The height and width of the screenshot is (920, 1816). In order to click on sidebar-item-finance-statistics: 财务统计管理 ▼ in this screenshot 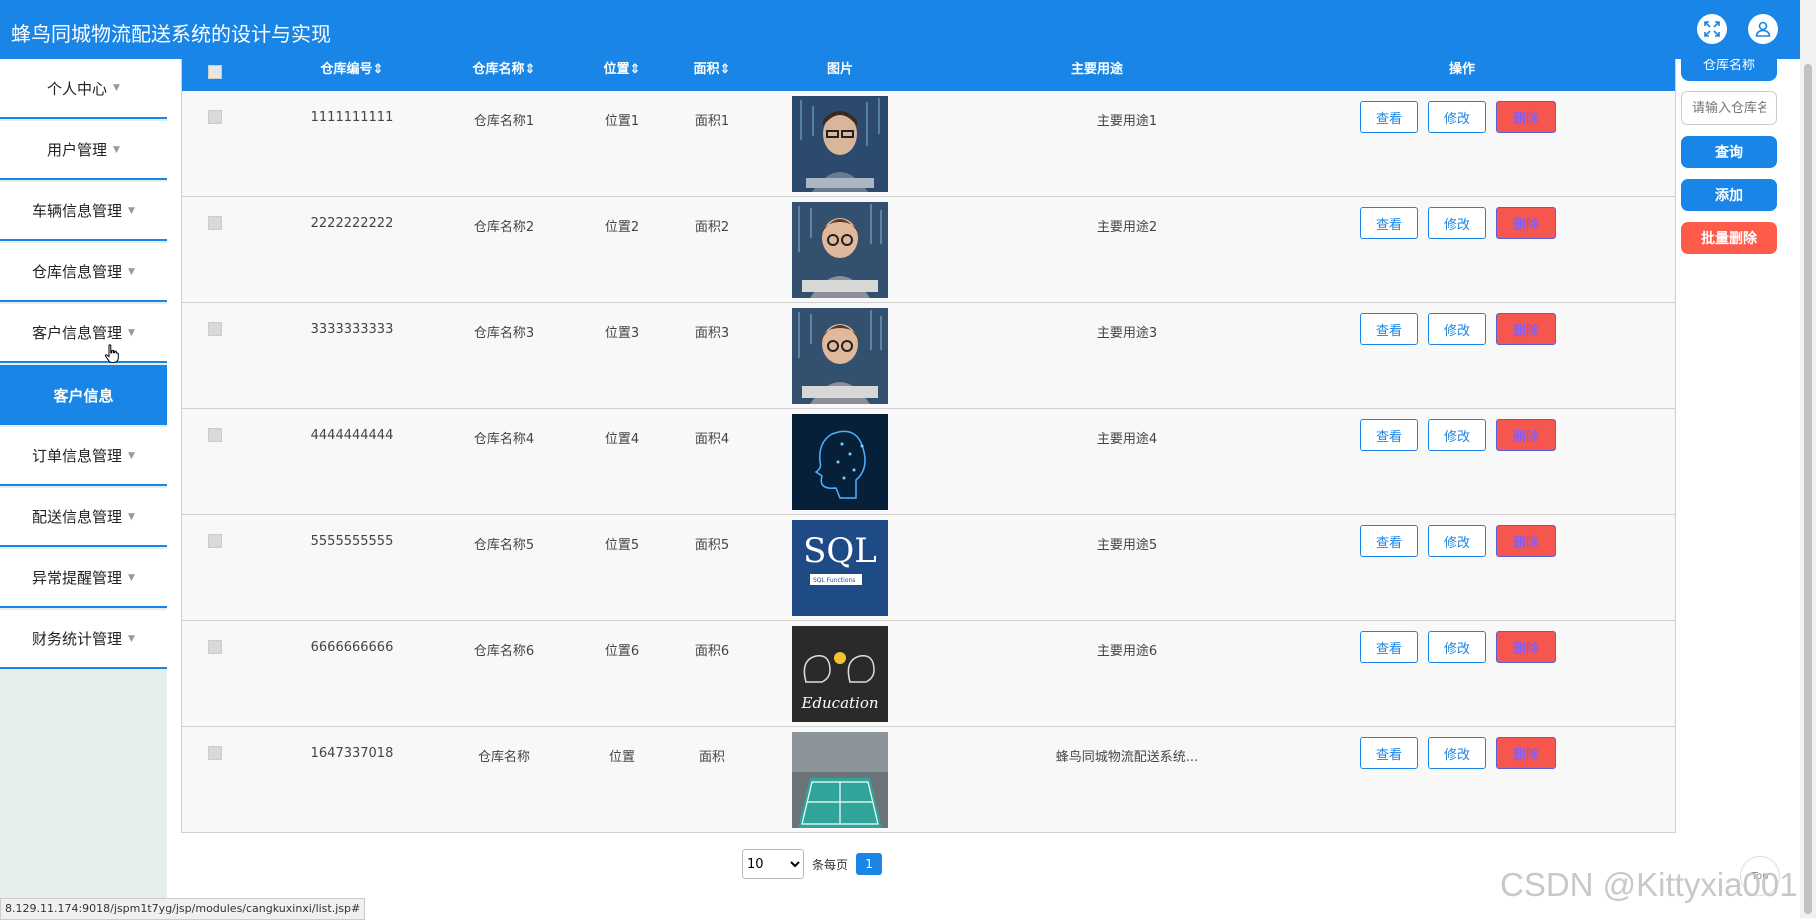, I will do `click(83, 639)`.